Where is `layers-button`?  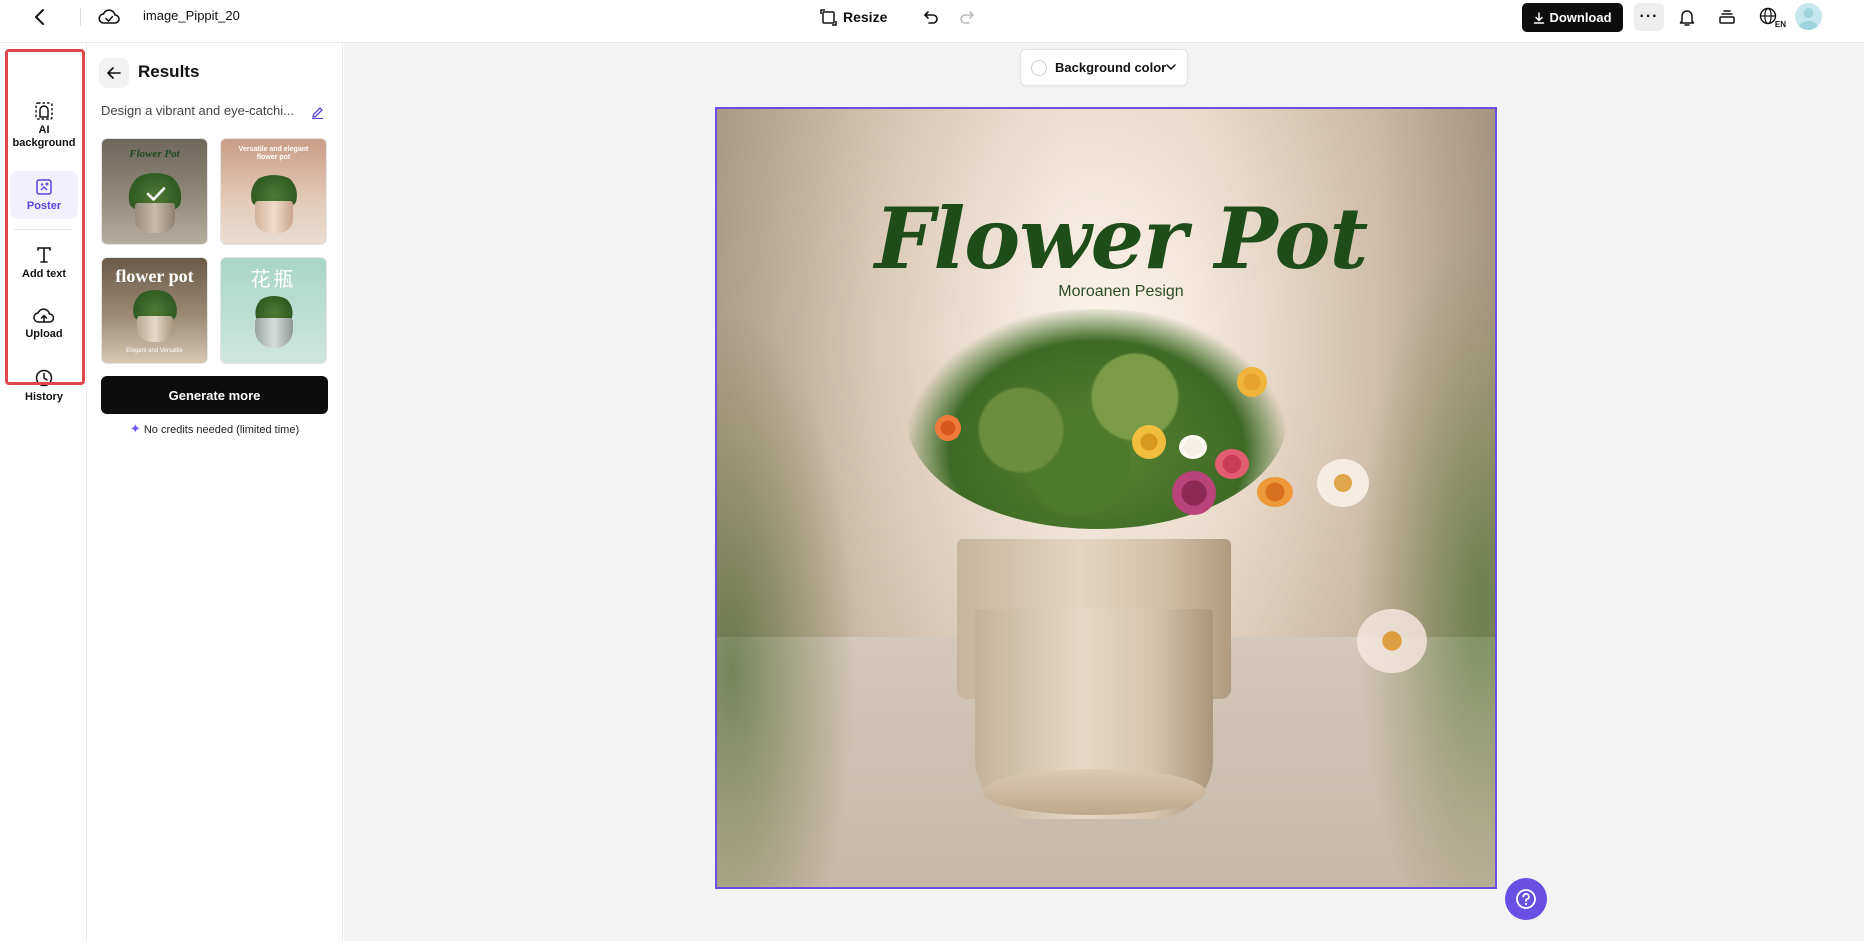 layers-button is located at coordinates (1727, 17).